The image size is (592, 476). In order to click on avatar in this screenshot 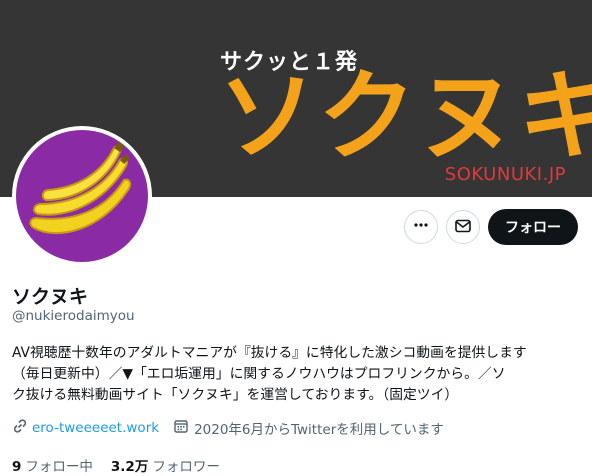, I will do `click(82, 196)`.